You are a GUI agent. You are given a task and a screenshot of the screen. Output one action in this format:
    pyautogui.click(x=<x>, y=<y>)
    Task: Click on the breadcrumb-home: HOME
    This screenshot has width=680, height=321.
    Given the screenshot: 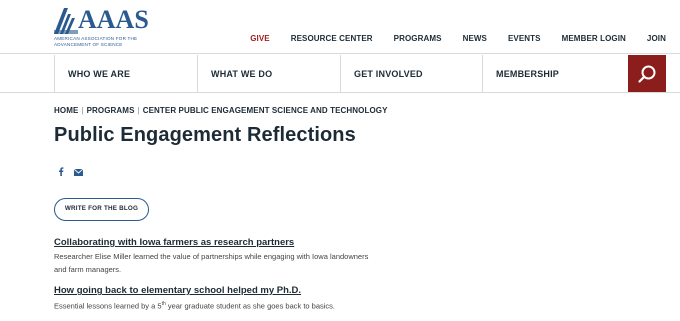 What is the action you would take?
    pyautogui.click(x=66, y=110)
    